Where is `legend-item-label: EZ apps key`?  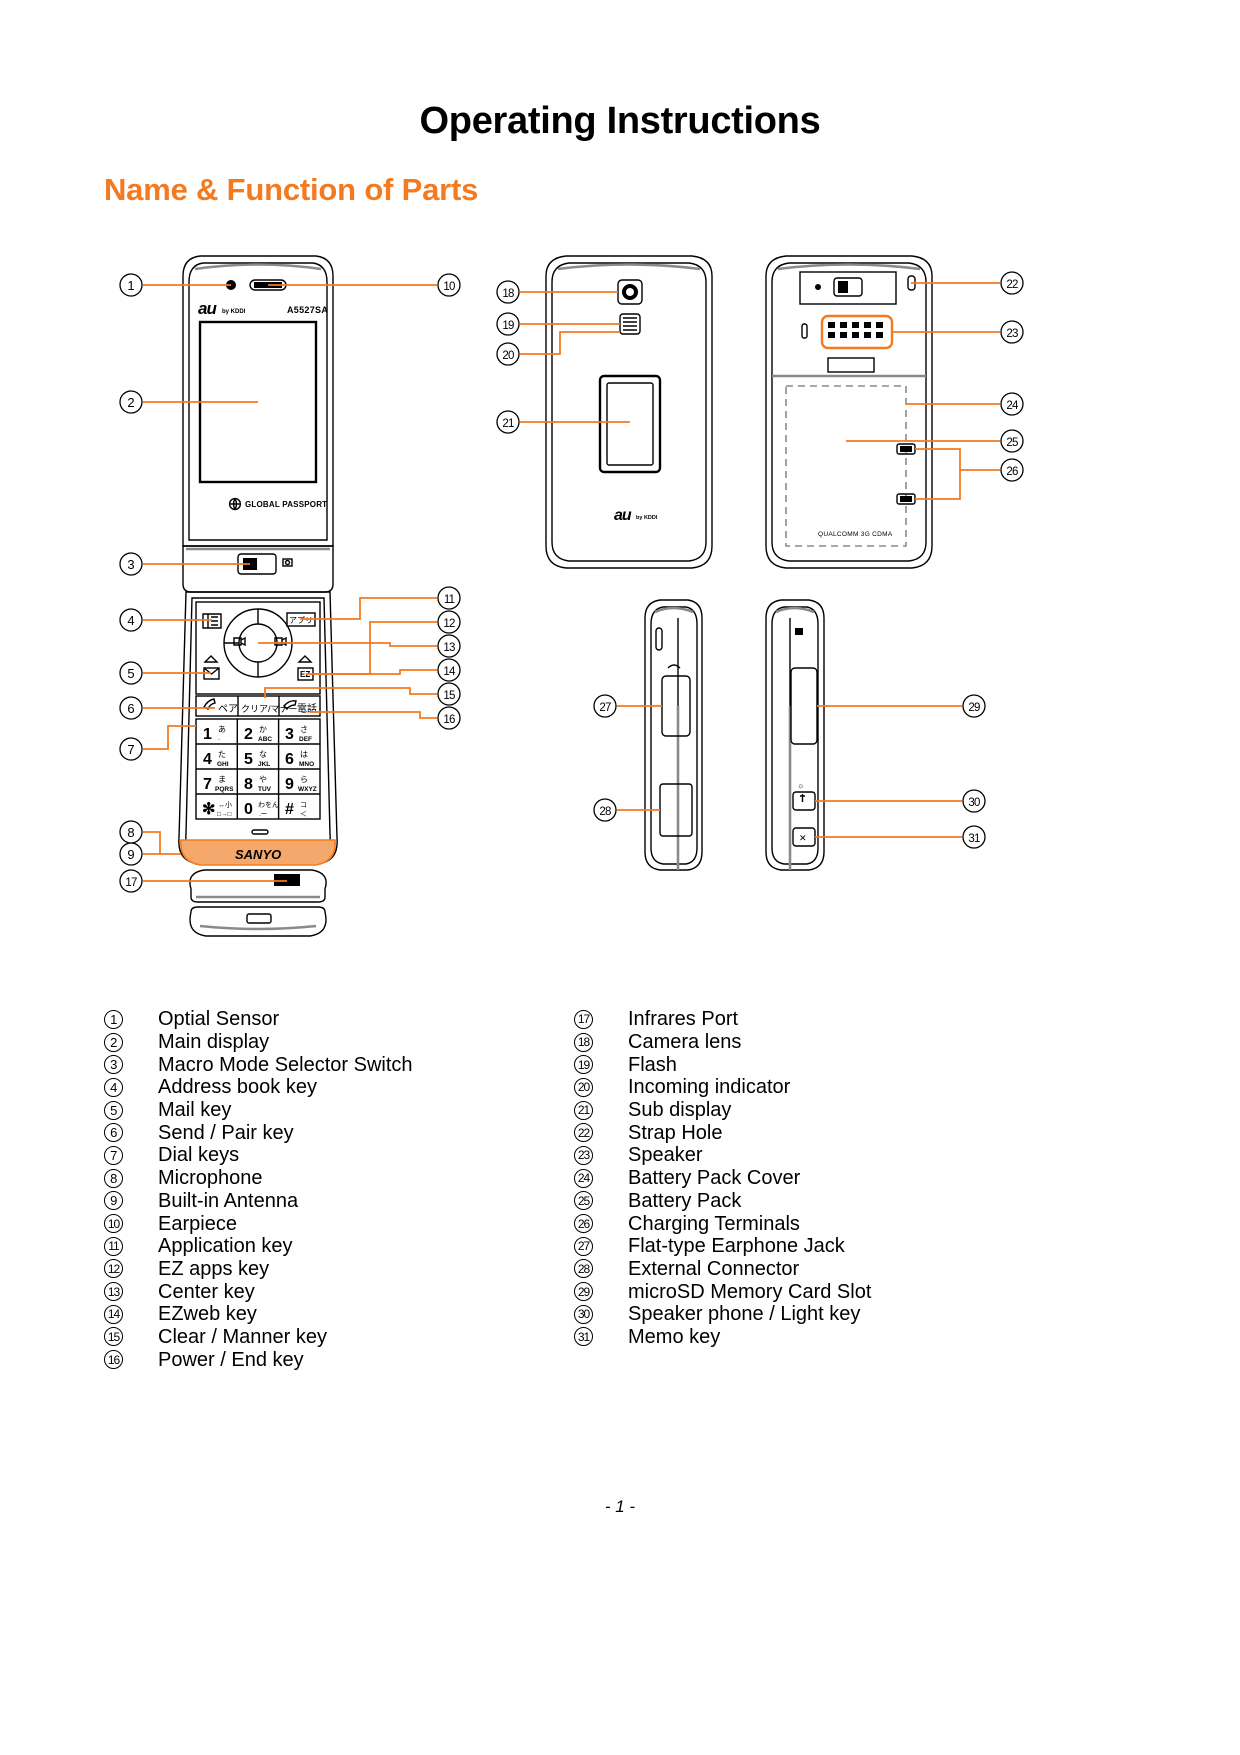
legend-item-label: EZ apps key is located at coordinates (214, 1268).